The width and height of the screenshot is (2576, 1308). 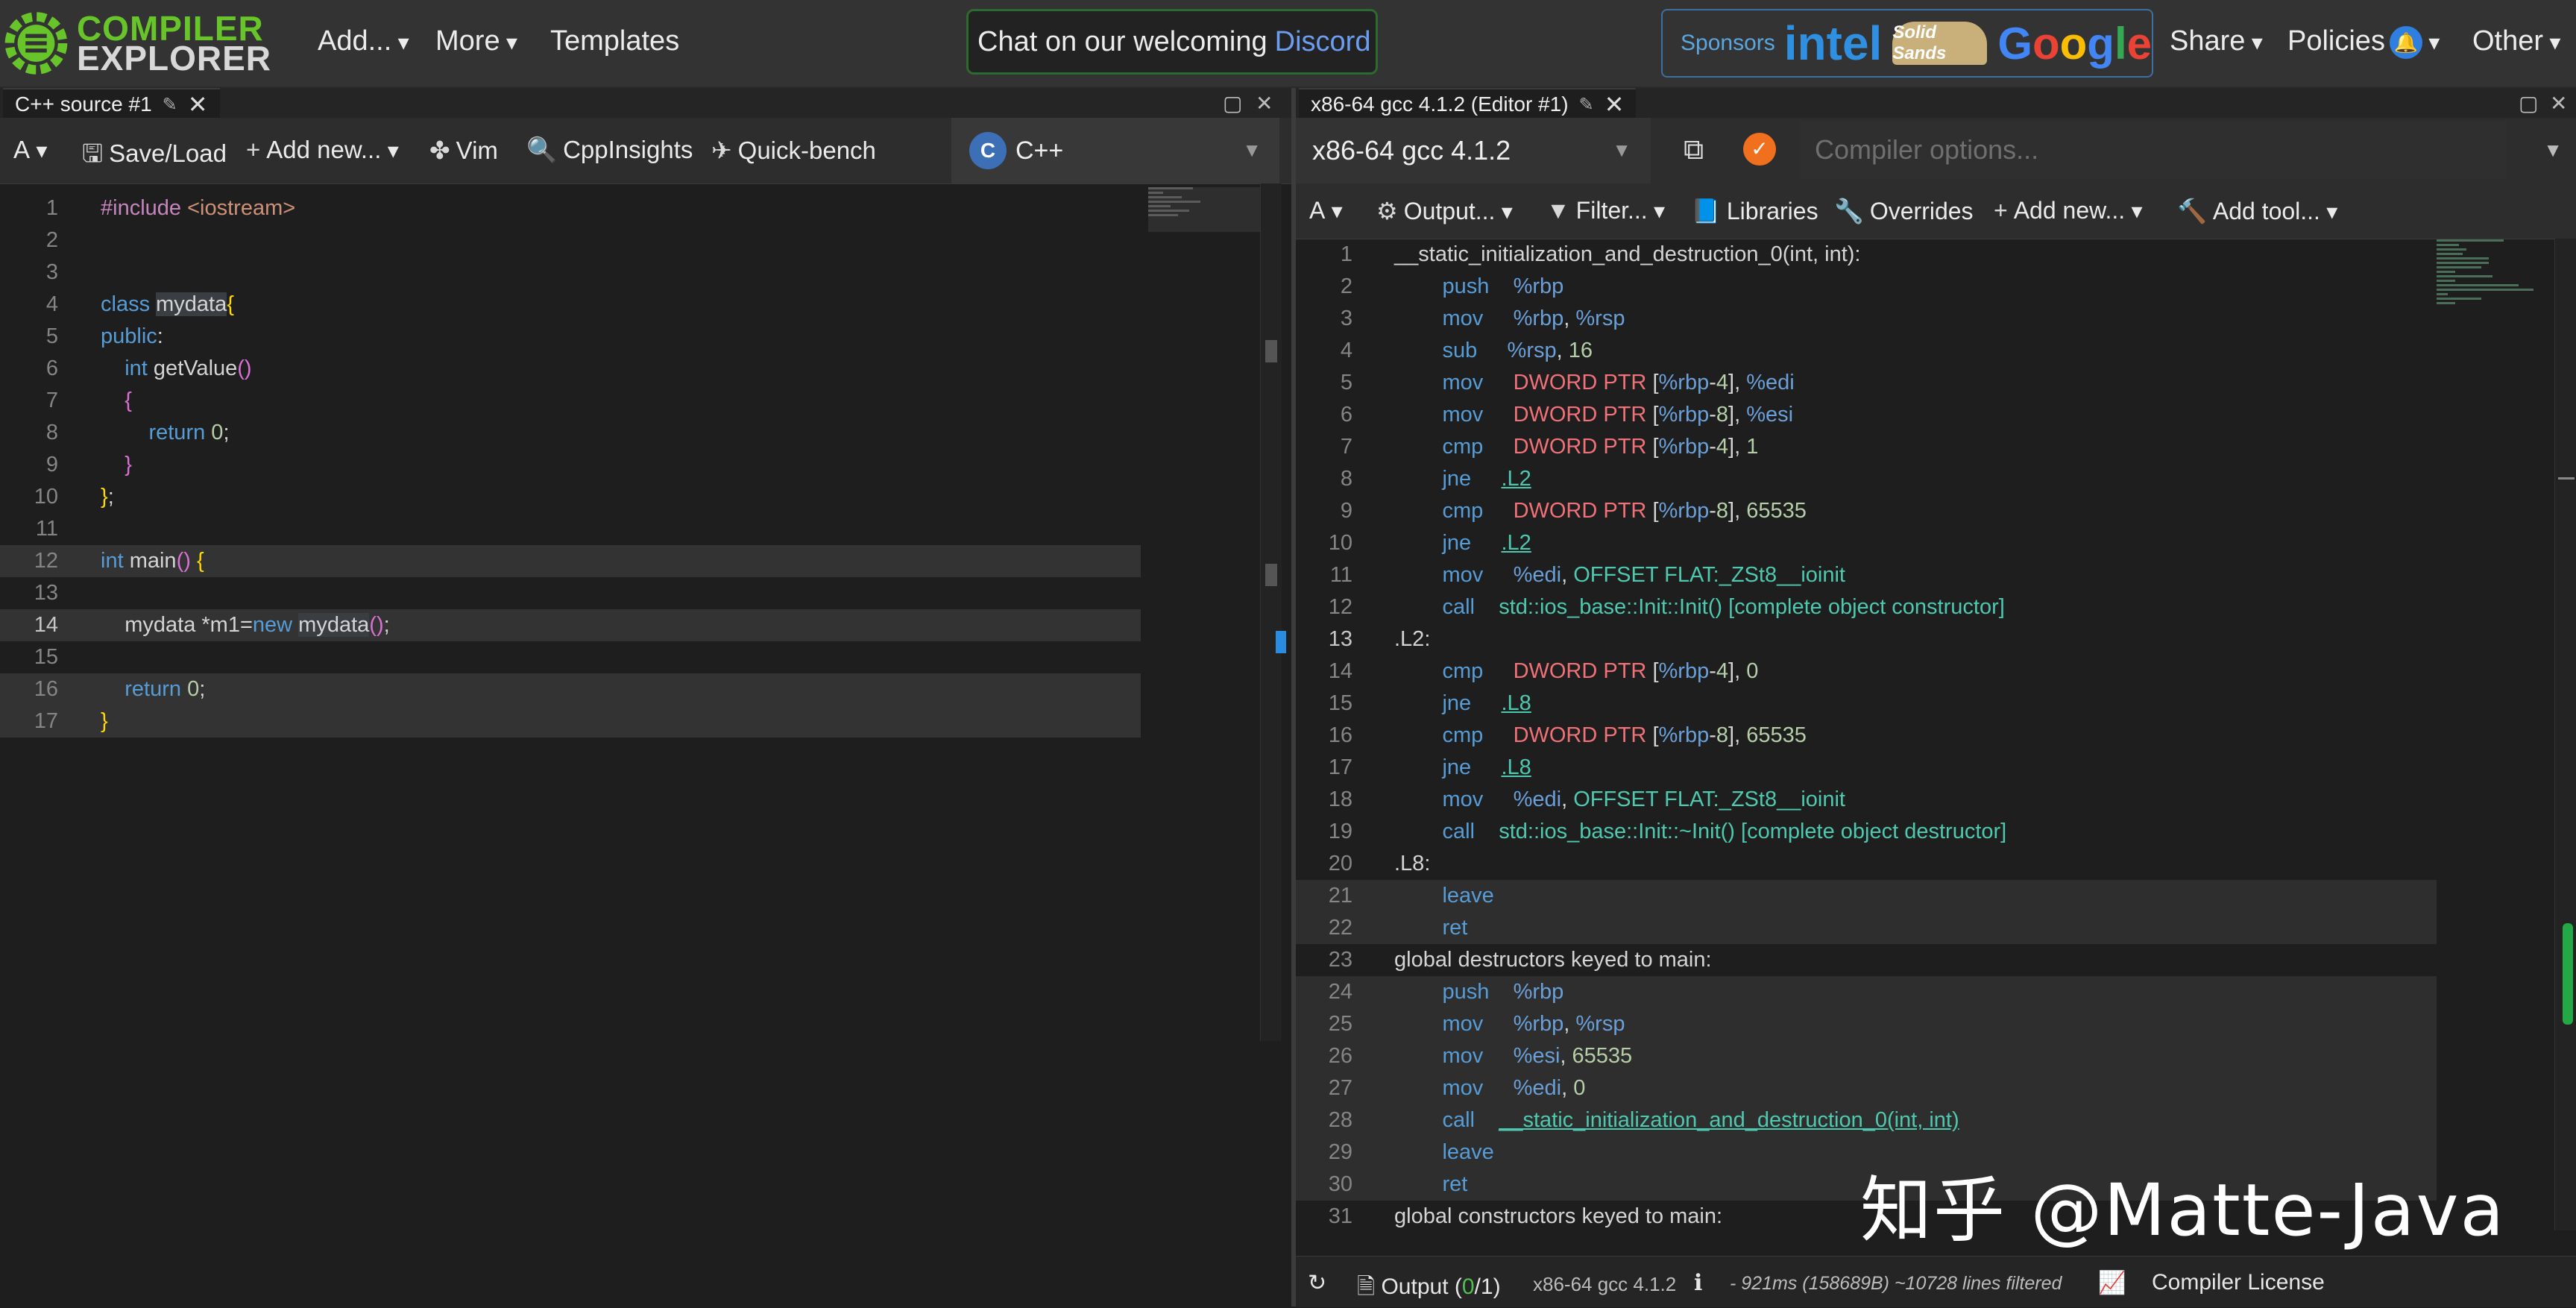 What do you see at coordinates (253, 149) in the screenshot?
I see `plus-icon: +` at bounding box center [253, 149].